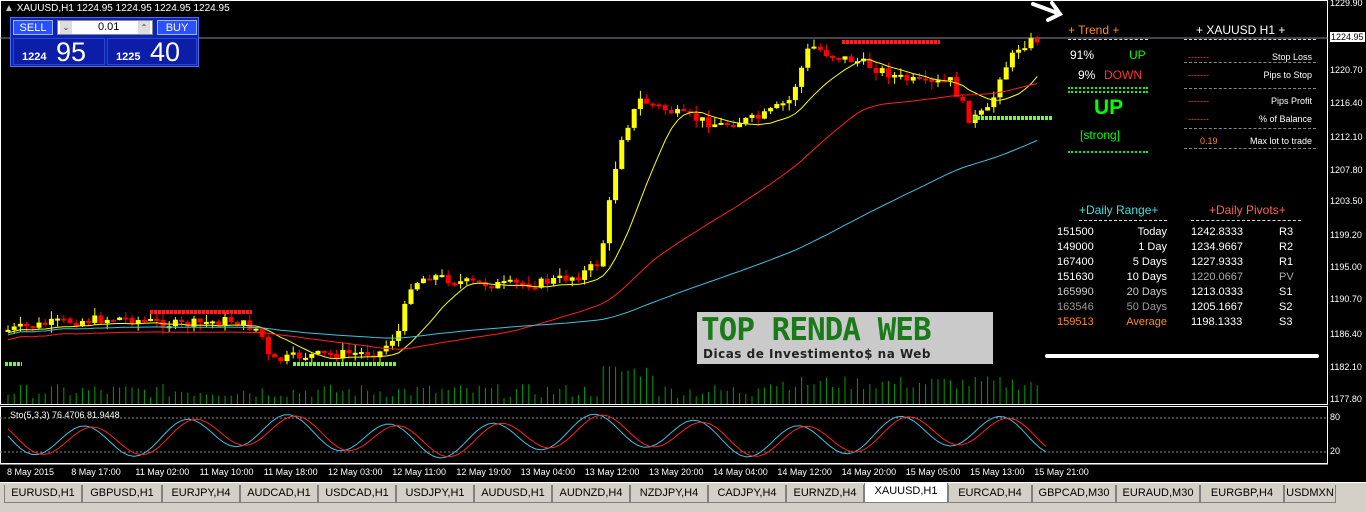 The height and width of the screenshot is (512, 1366). Describe the element at coordinates (9, 8) in the screenshot. I see `collapse-icon: ▲` at that location.